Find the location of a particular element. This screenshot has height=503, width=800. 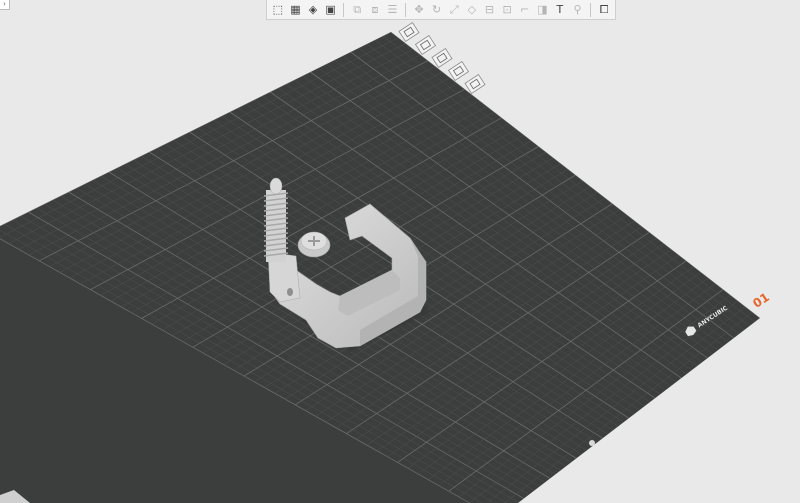

auto-orient-button: ◈ is located at coordinates (313, 9).